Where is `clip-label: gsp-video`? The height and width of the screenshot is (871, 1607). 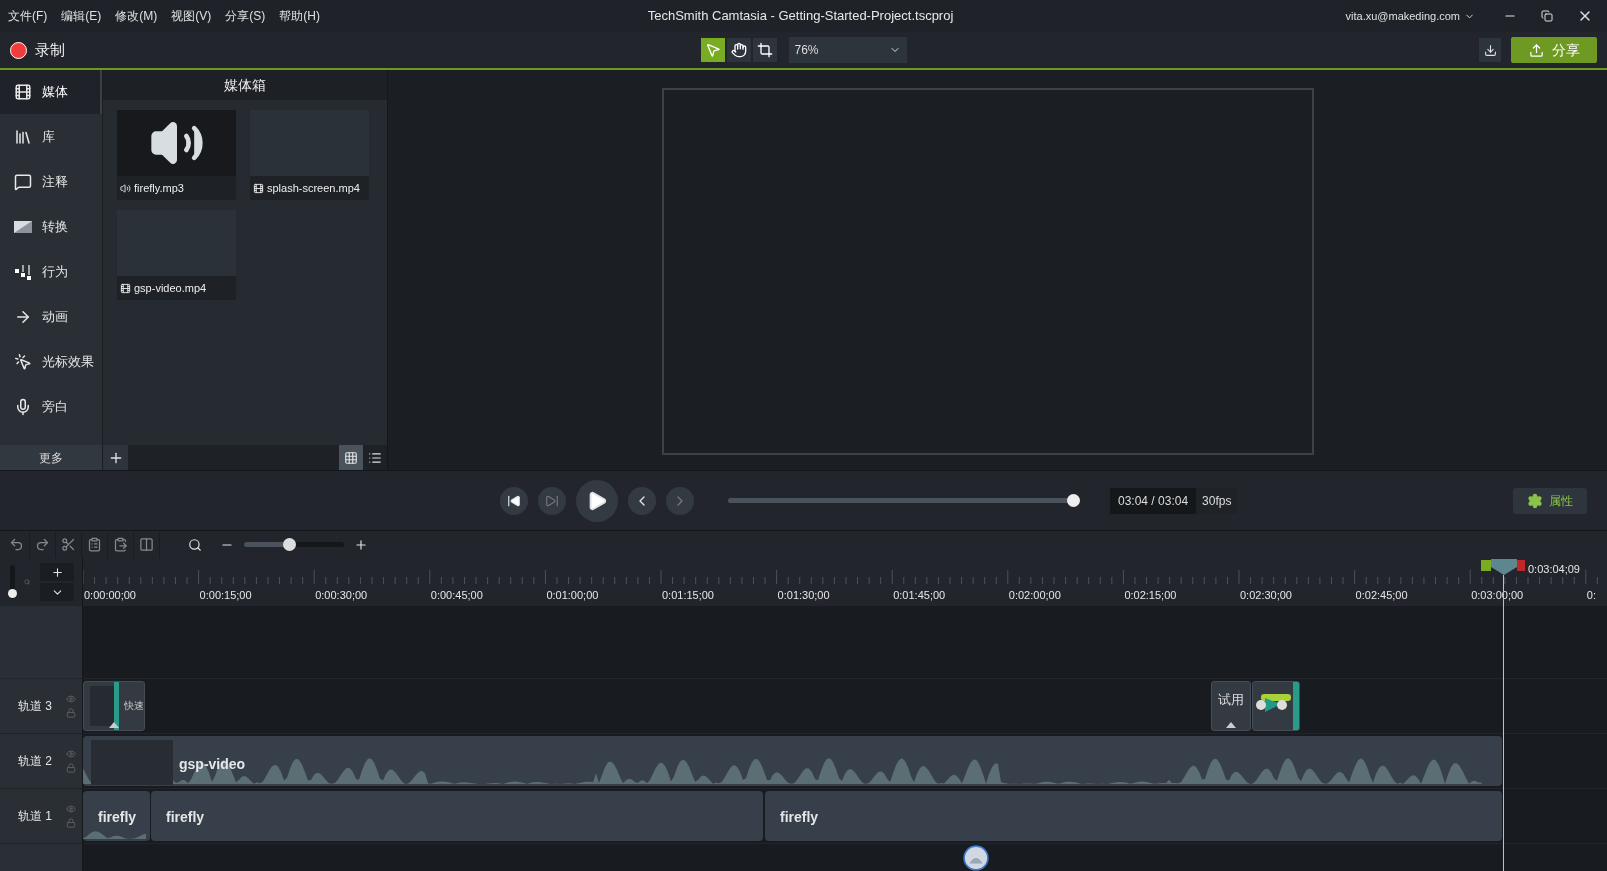 clip-label: gsp-video is located at coordinates (212, 764).